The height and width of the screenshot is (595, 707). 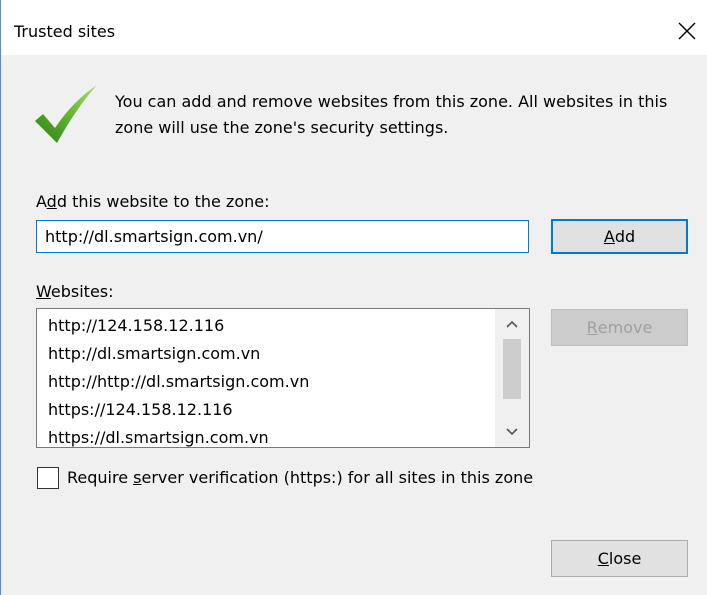 I want to click on website-url-input, so click(x=282, y=236).